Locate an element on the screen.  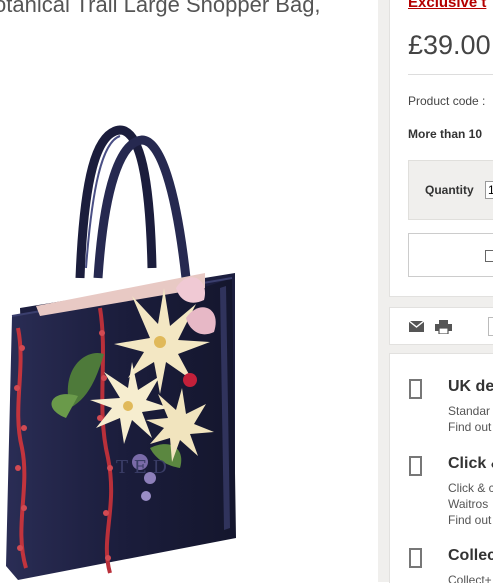
delivery-option-text: Standar is located at coordinates (469, 411).